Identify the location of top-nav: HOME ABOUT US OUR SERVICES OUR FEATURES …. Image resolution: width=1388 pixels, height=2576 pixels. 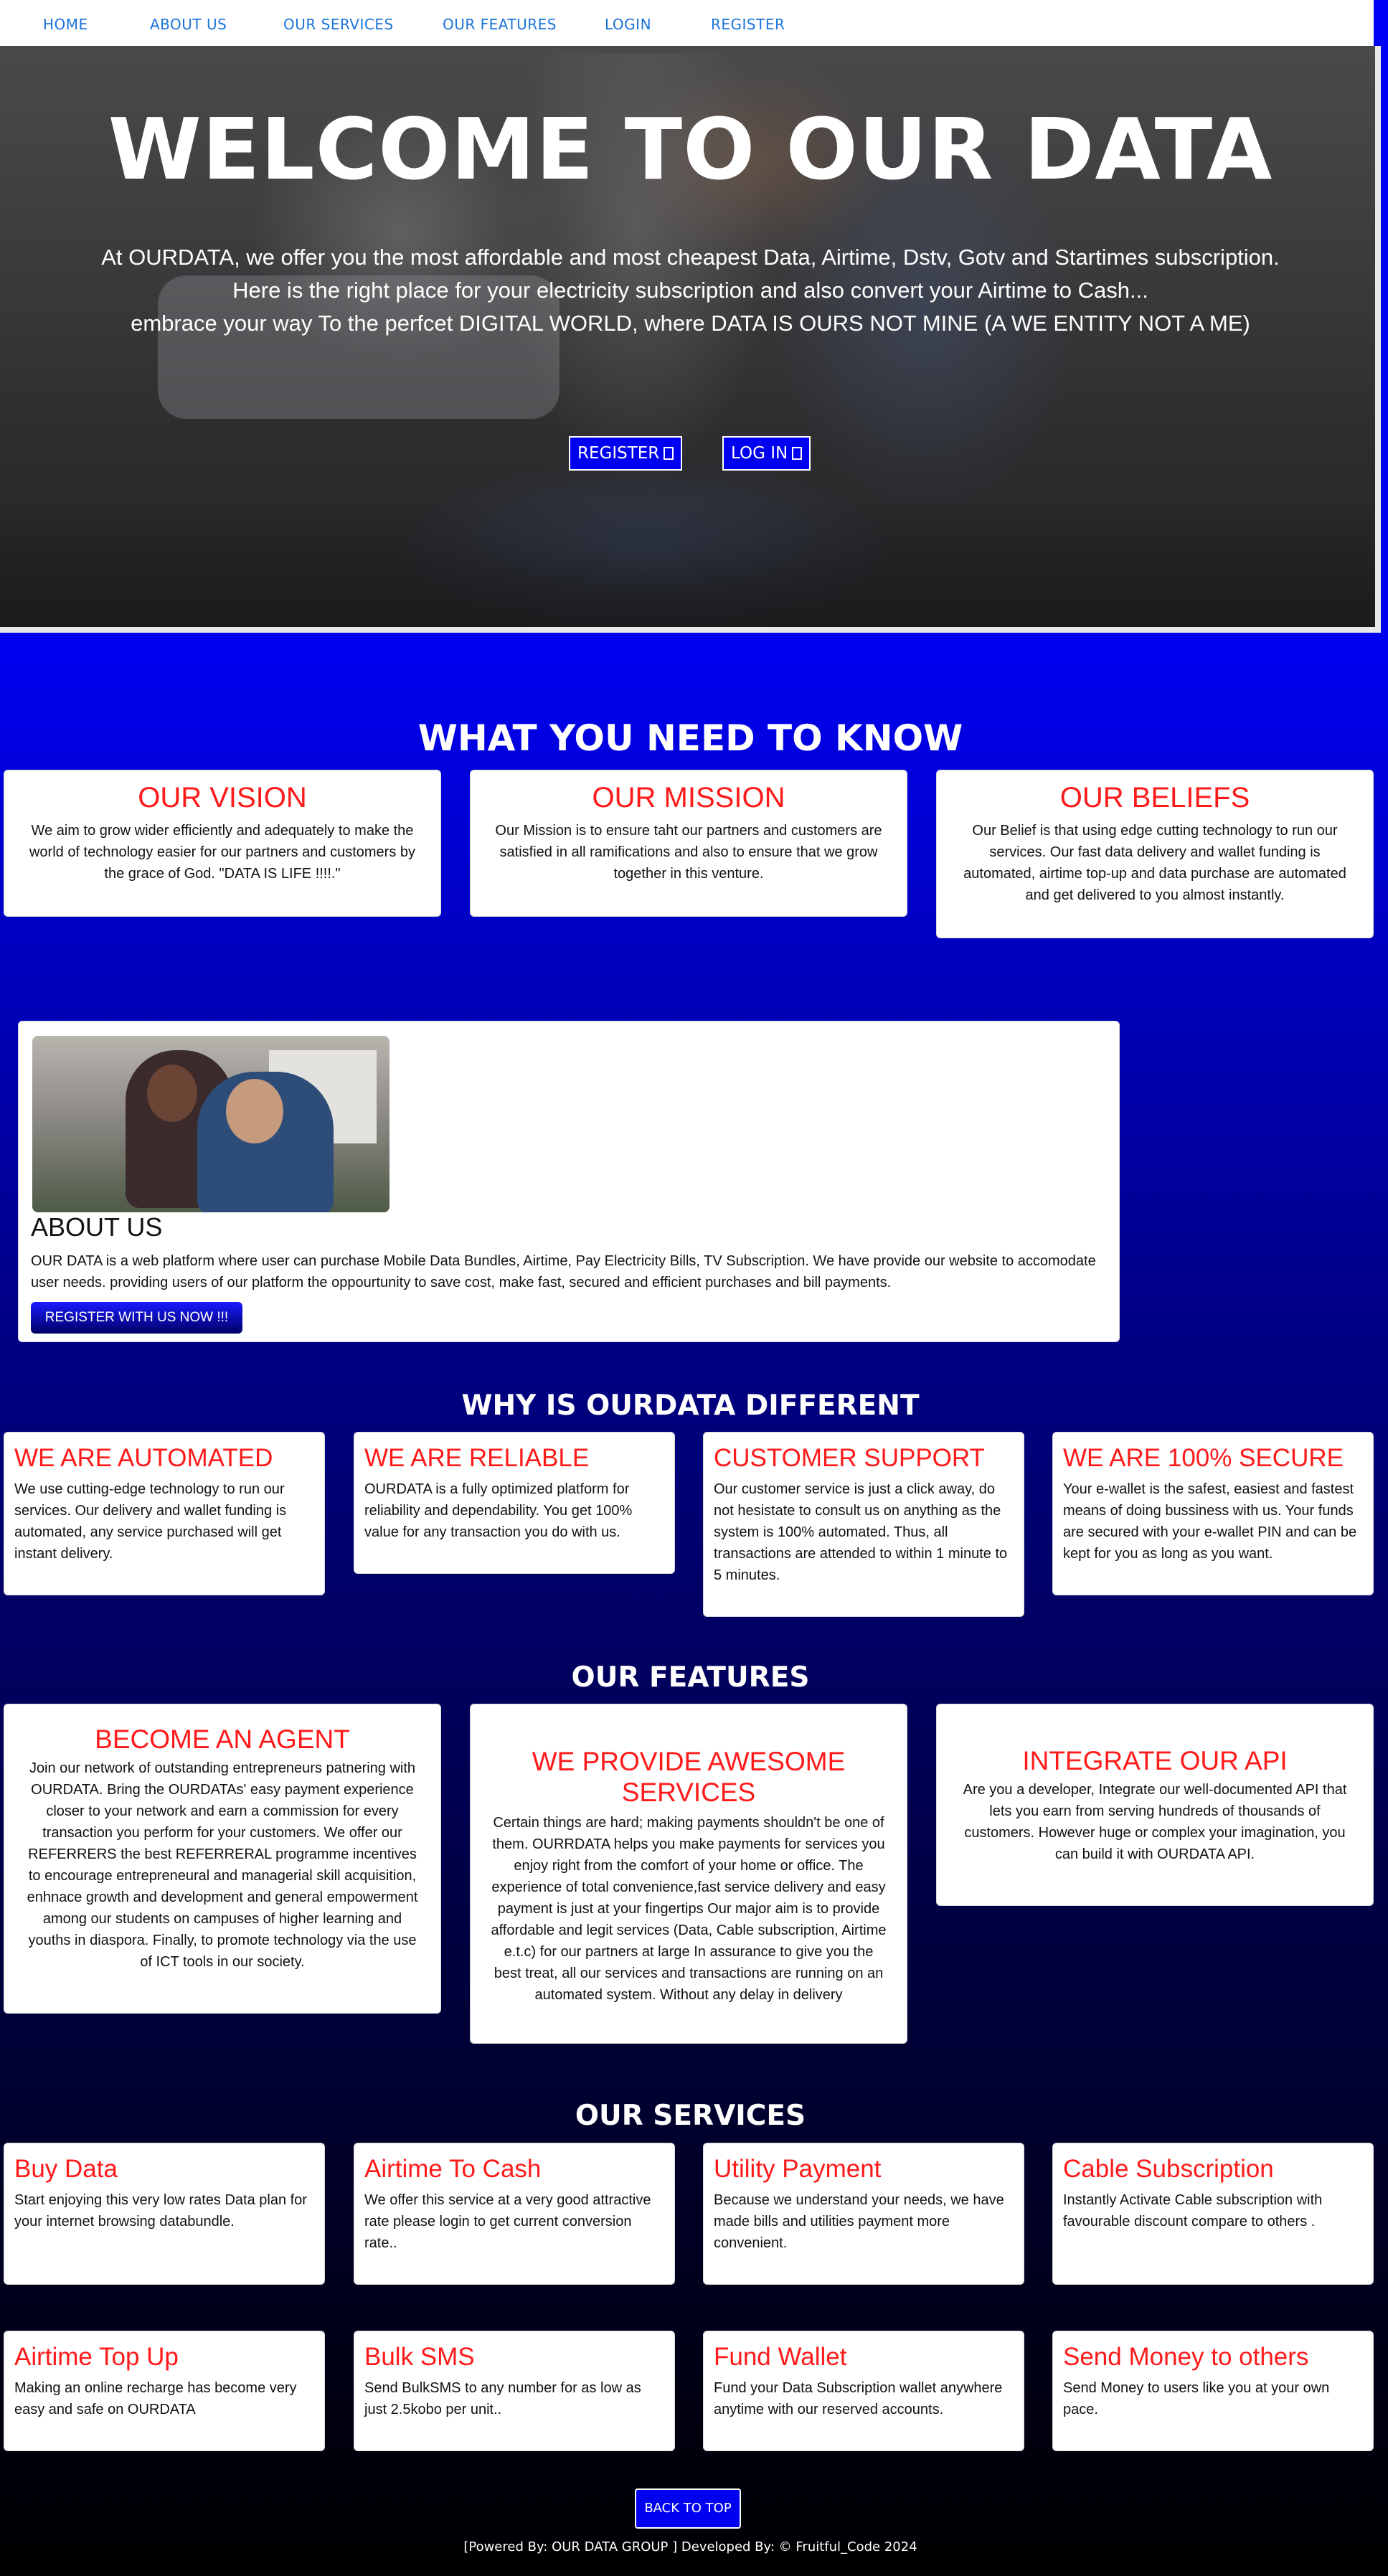
(687, 23).